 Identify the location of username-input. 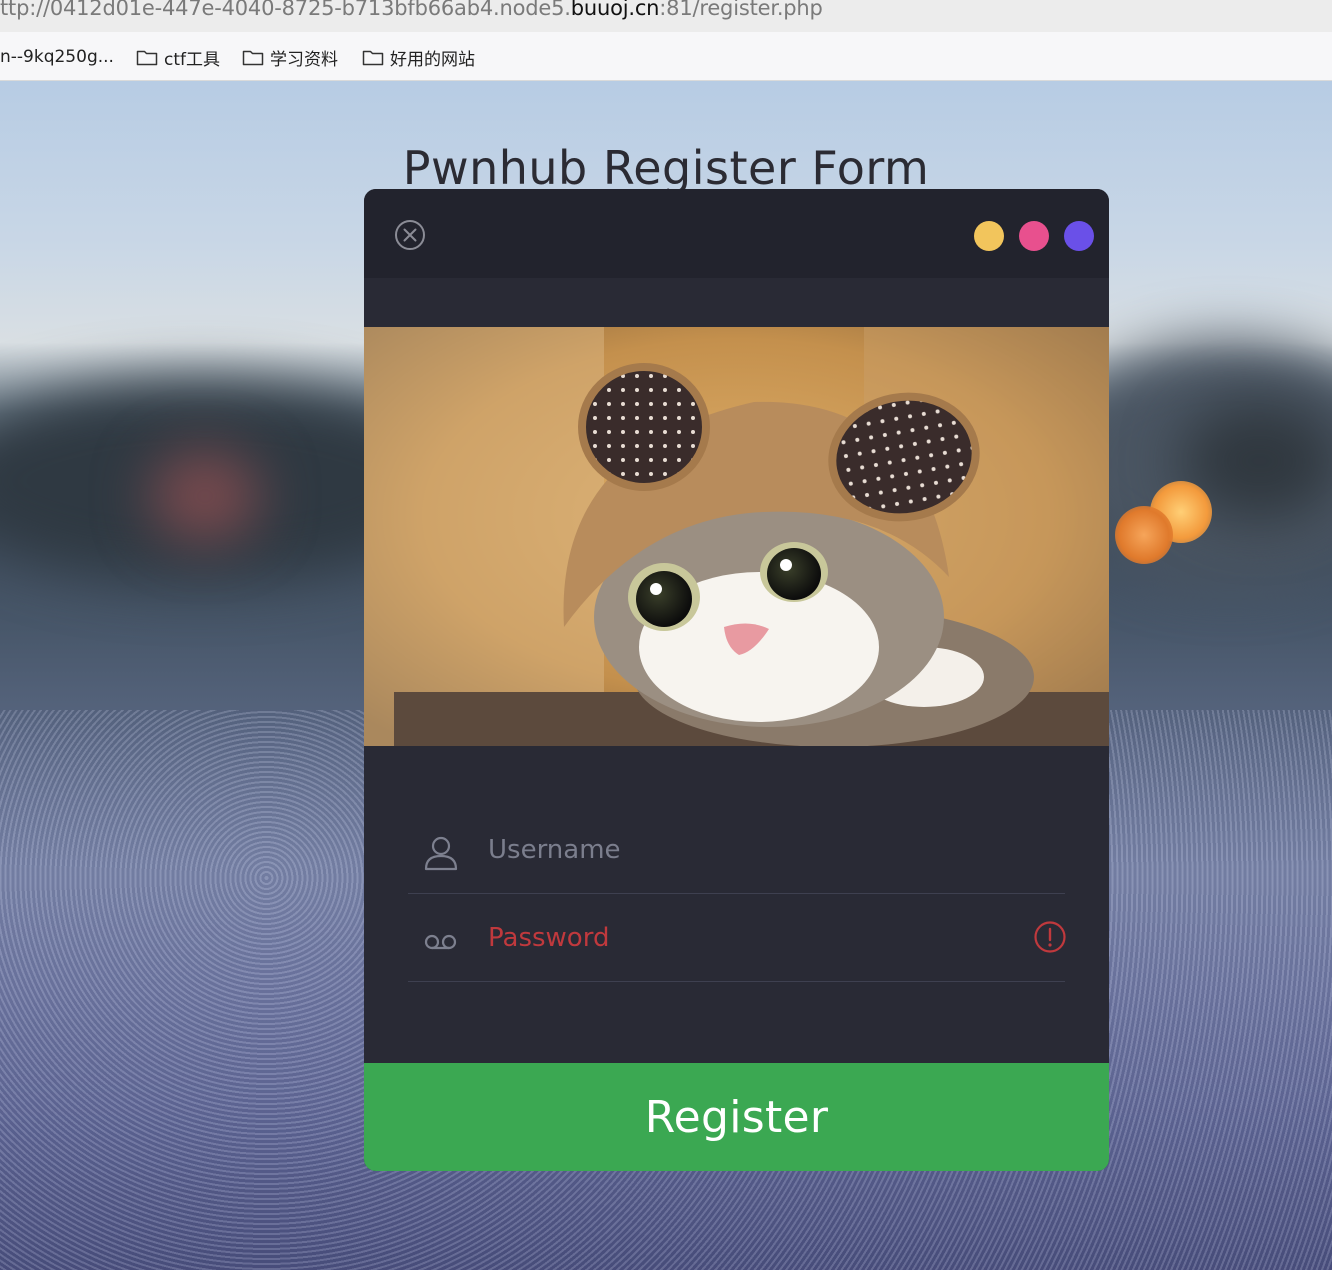
(748, 850).